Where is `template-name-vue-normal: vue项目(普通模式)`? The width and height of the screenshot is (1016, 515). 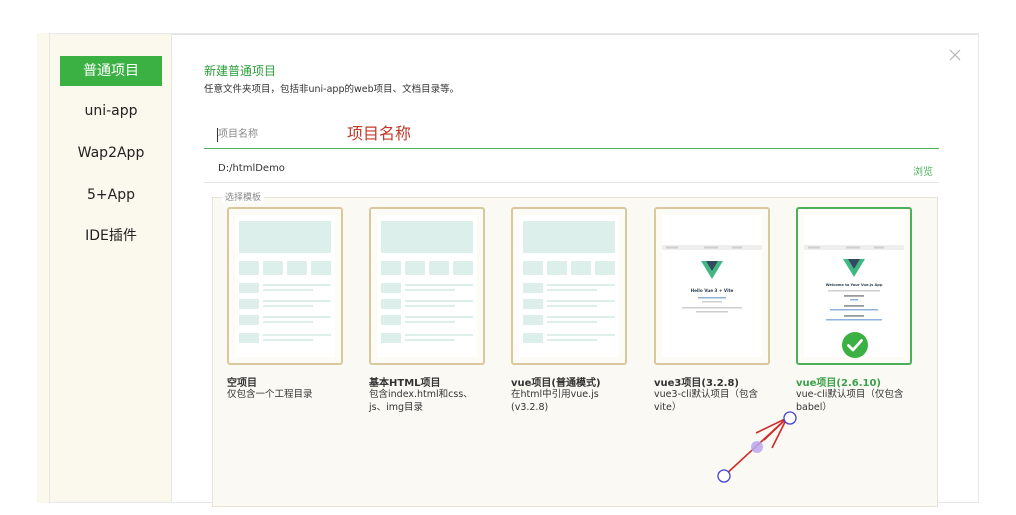 template-name-vue-normal: vue项目(普通模式) is located at coordinates (556, 383).